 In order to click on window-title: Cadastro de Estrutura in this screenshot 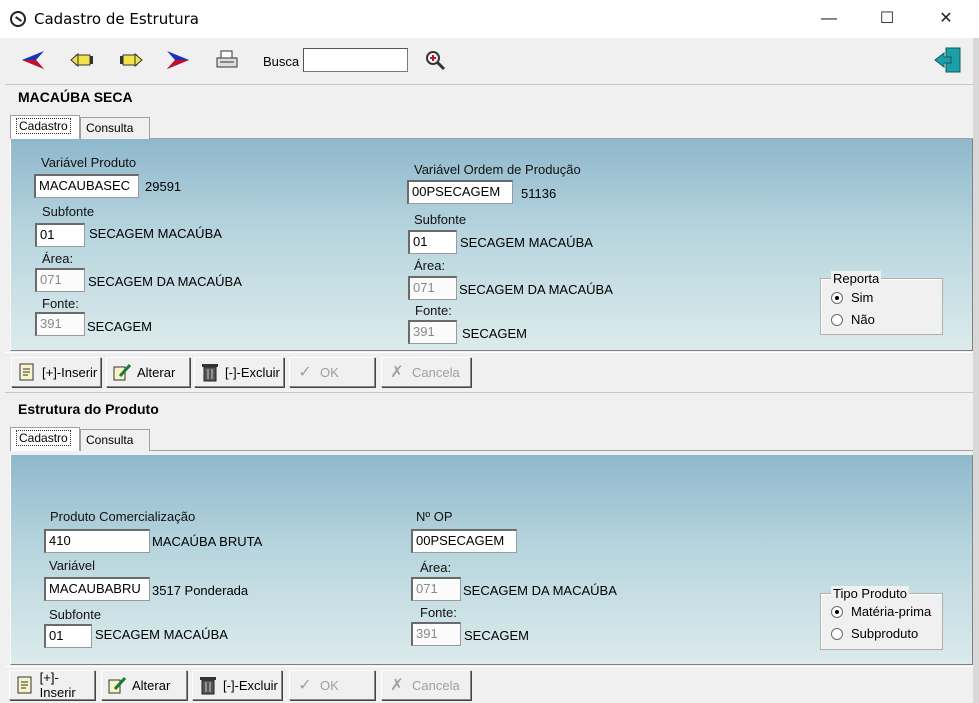, I will do `click(116, 19)`.